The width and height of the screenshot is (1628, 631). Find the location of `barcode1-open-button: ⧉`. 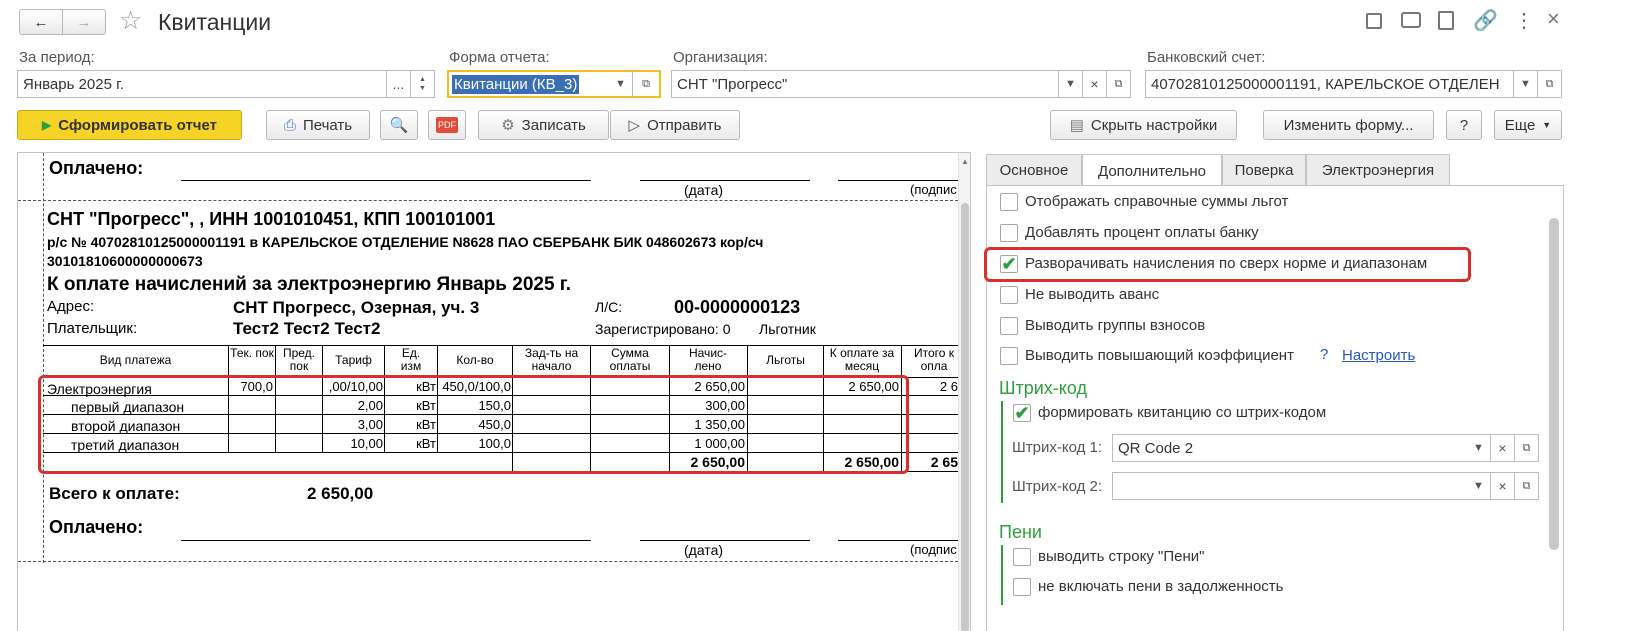

barcode1-open-button: ⧉ is located at coordinates (1527, 448).